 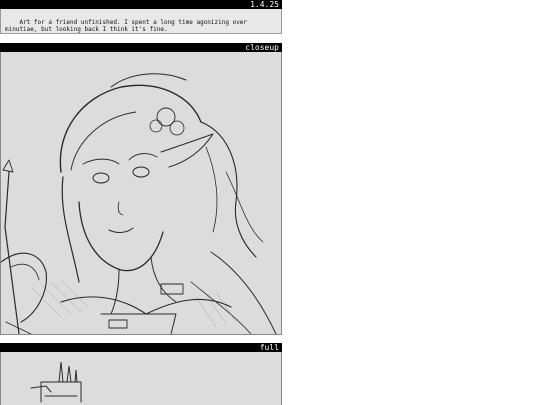 What do you see at coordinates (264, 4) in the screenshot?
I see `version-label: 1.4.25` at bounding box center [264, 4].